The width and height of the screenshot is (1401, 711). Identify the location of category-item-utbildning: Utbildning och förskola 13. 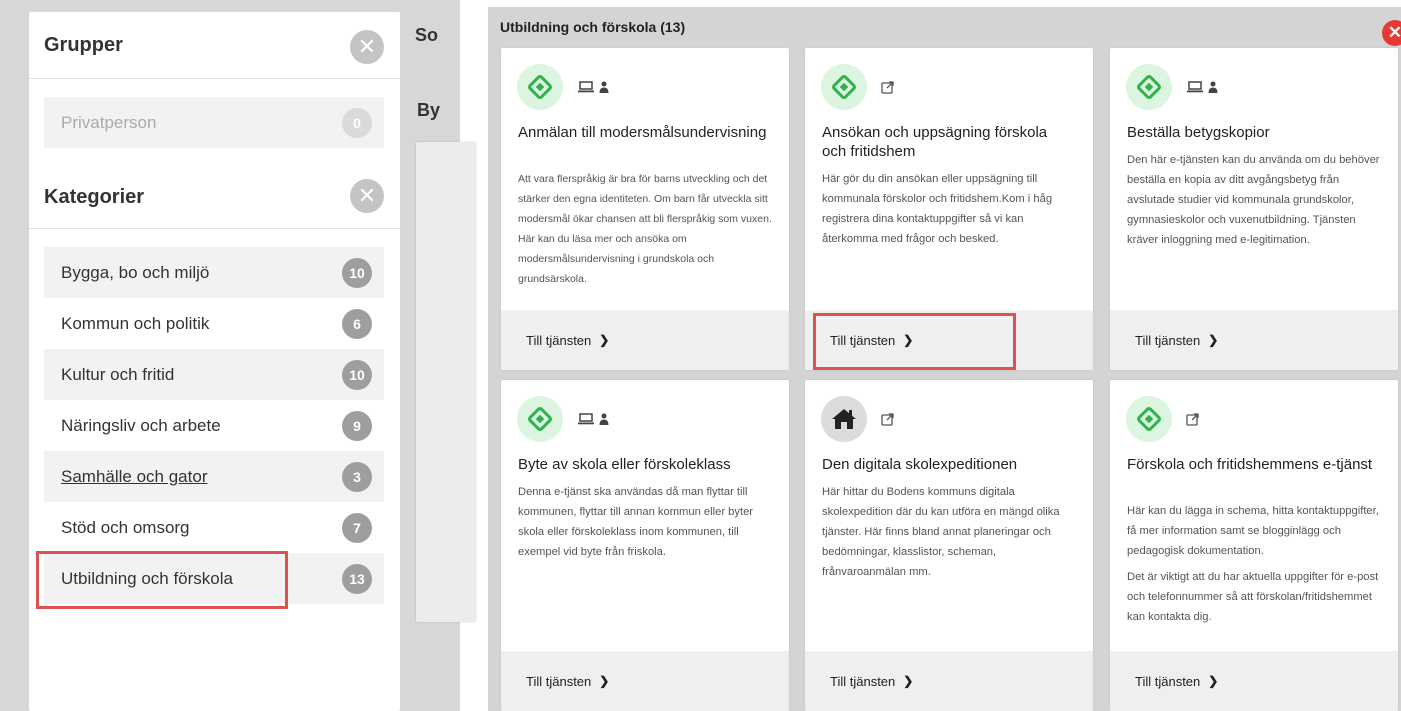
(214, 578).